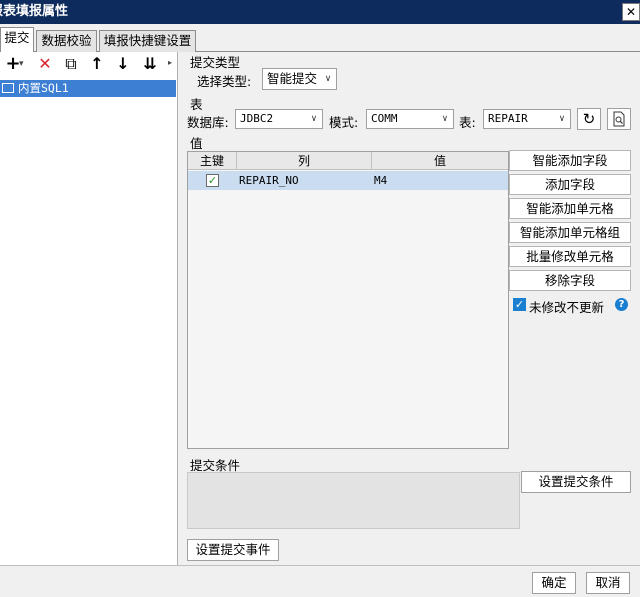  I want to click on smart-add-cell-button: 智能添加单元格, so click(570, 208).